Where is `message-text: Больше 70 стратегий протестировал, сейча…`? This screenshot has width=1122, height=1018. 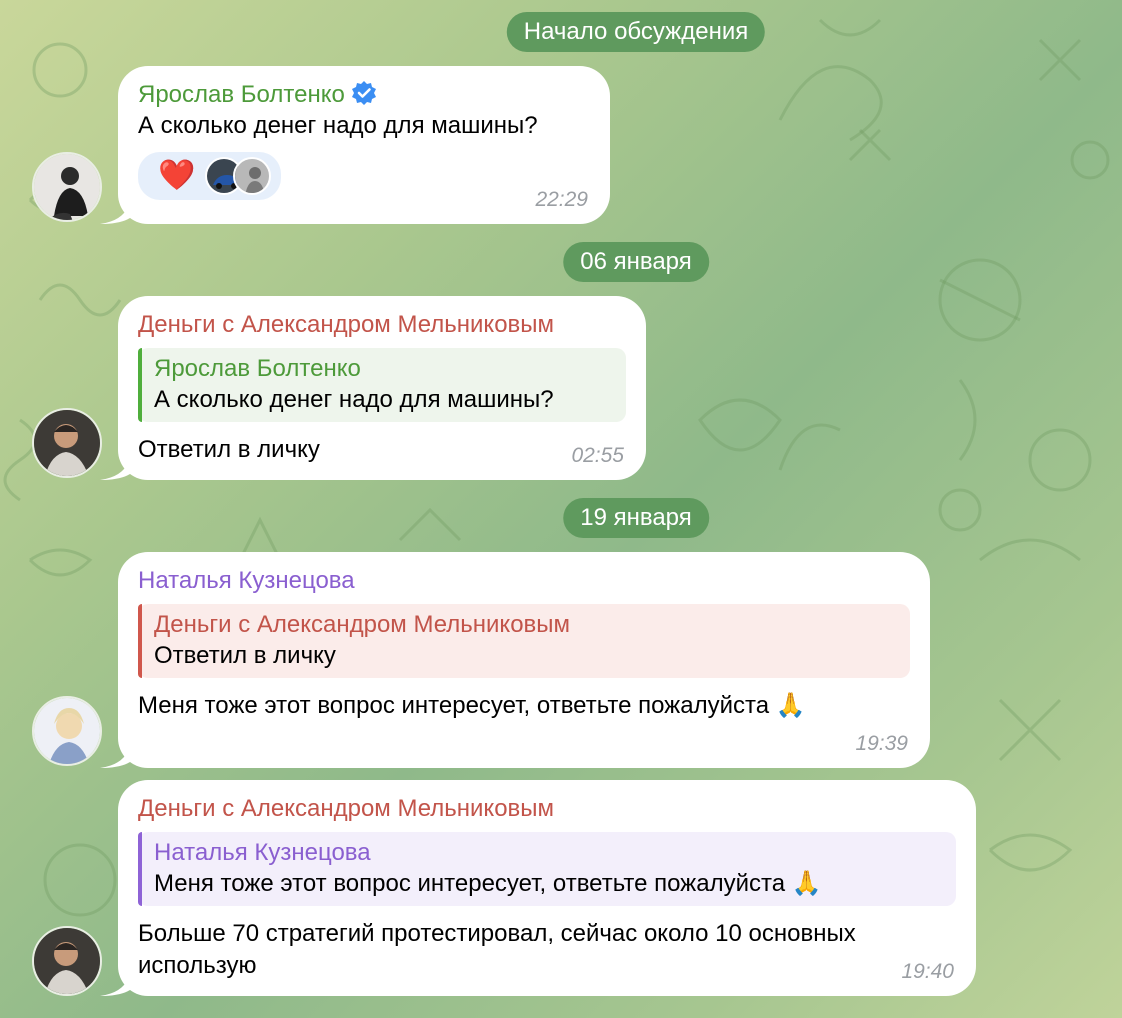
message-text: Больше 70 стратегий протестировал, сейча… is located at coordinates (497, 949).